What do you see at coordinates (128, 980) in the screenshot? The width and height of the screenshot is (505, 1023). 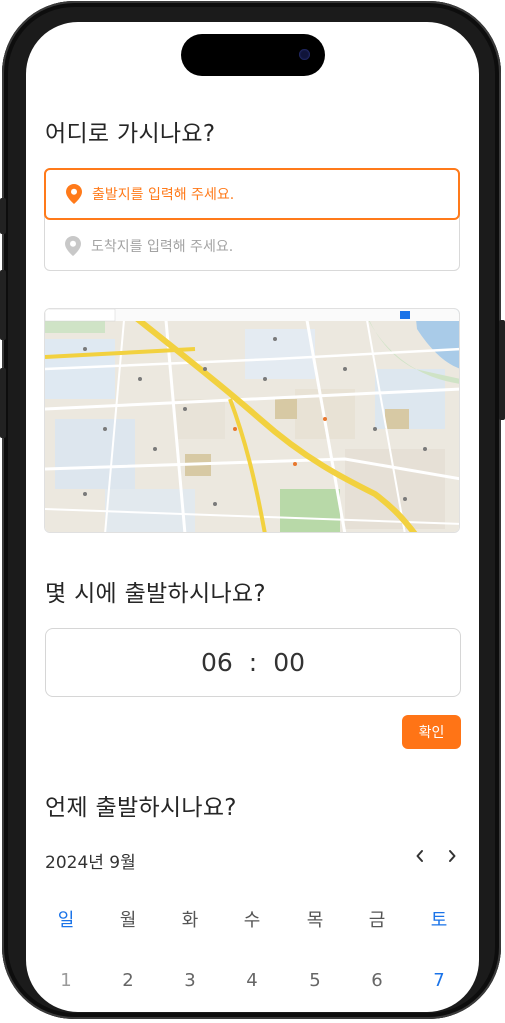 I see `calendar-day: 2` at bounding box center [128, 980].